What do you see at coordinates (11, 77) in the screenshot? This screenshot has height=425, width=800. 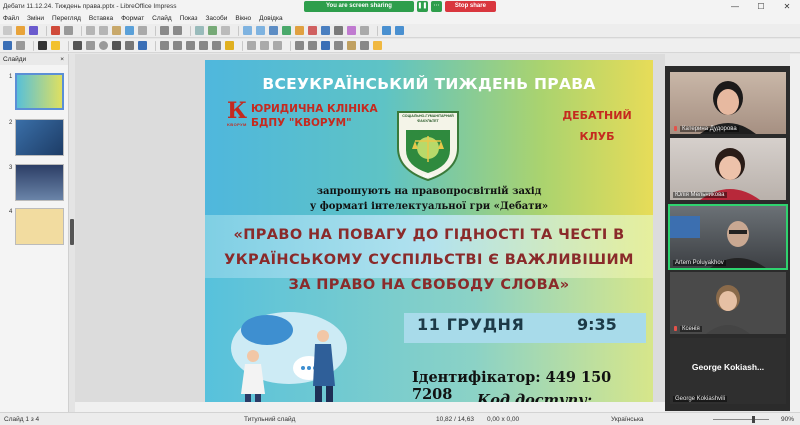 I see `thumbnail-number: 1` at bounding box center [11, 77].